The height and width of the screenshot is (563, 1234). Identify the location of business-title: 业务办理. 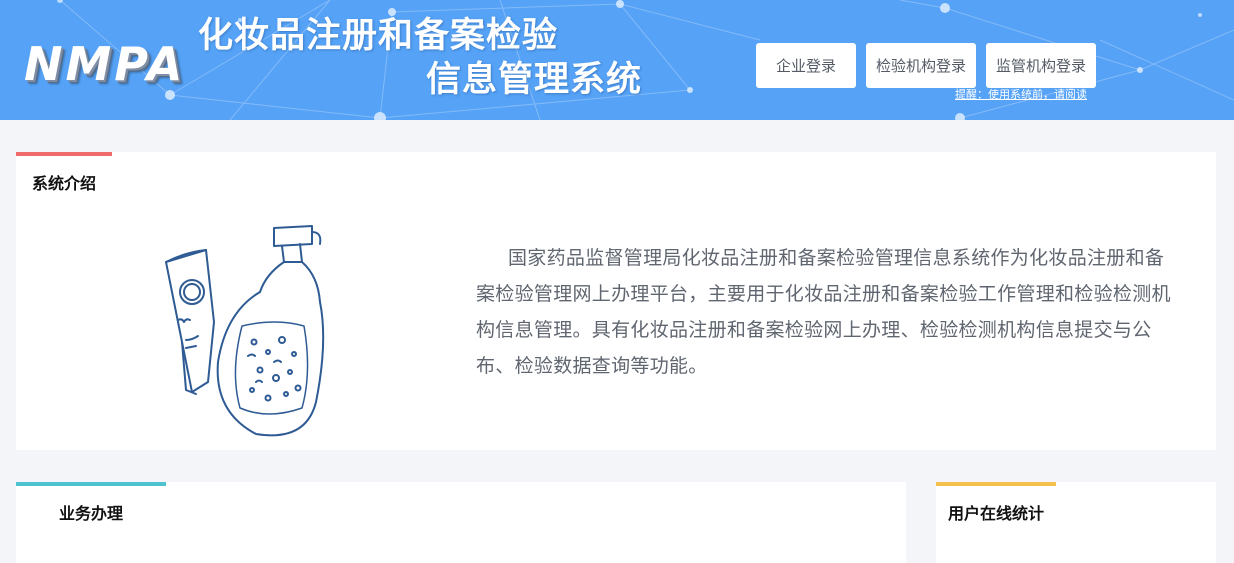
(91, 513).